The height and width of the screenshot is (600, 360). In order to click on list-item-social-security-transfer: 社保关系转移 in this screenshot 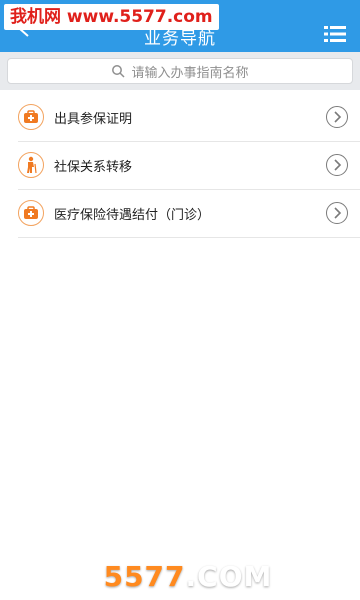, I will do `click(189, 166)`.